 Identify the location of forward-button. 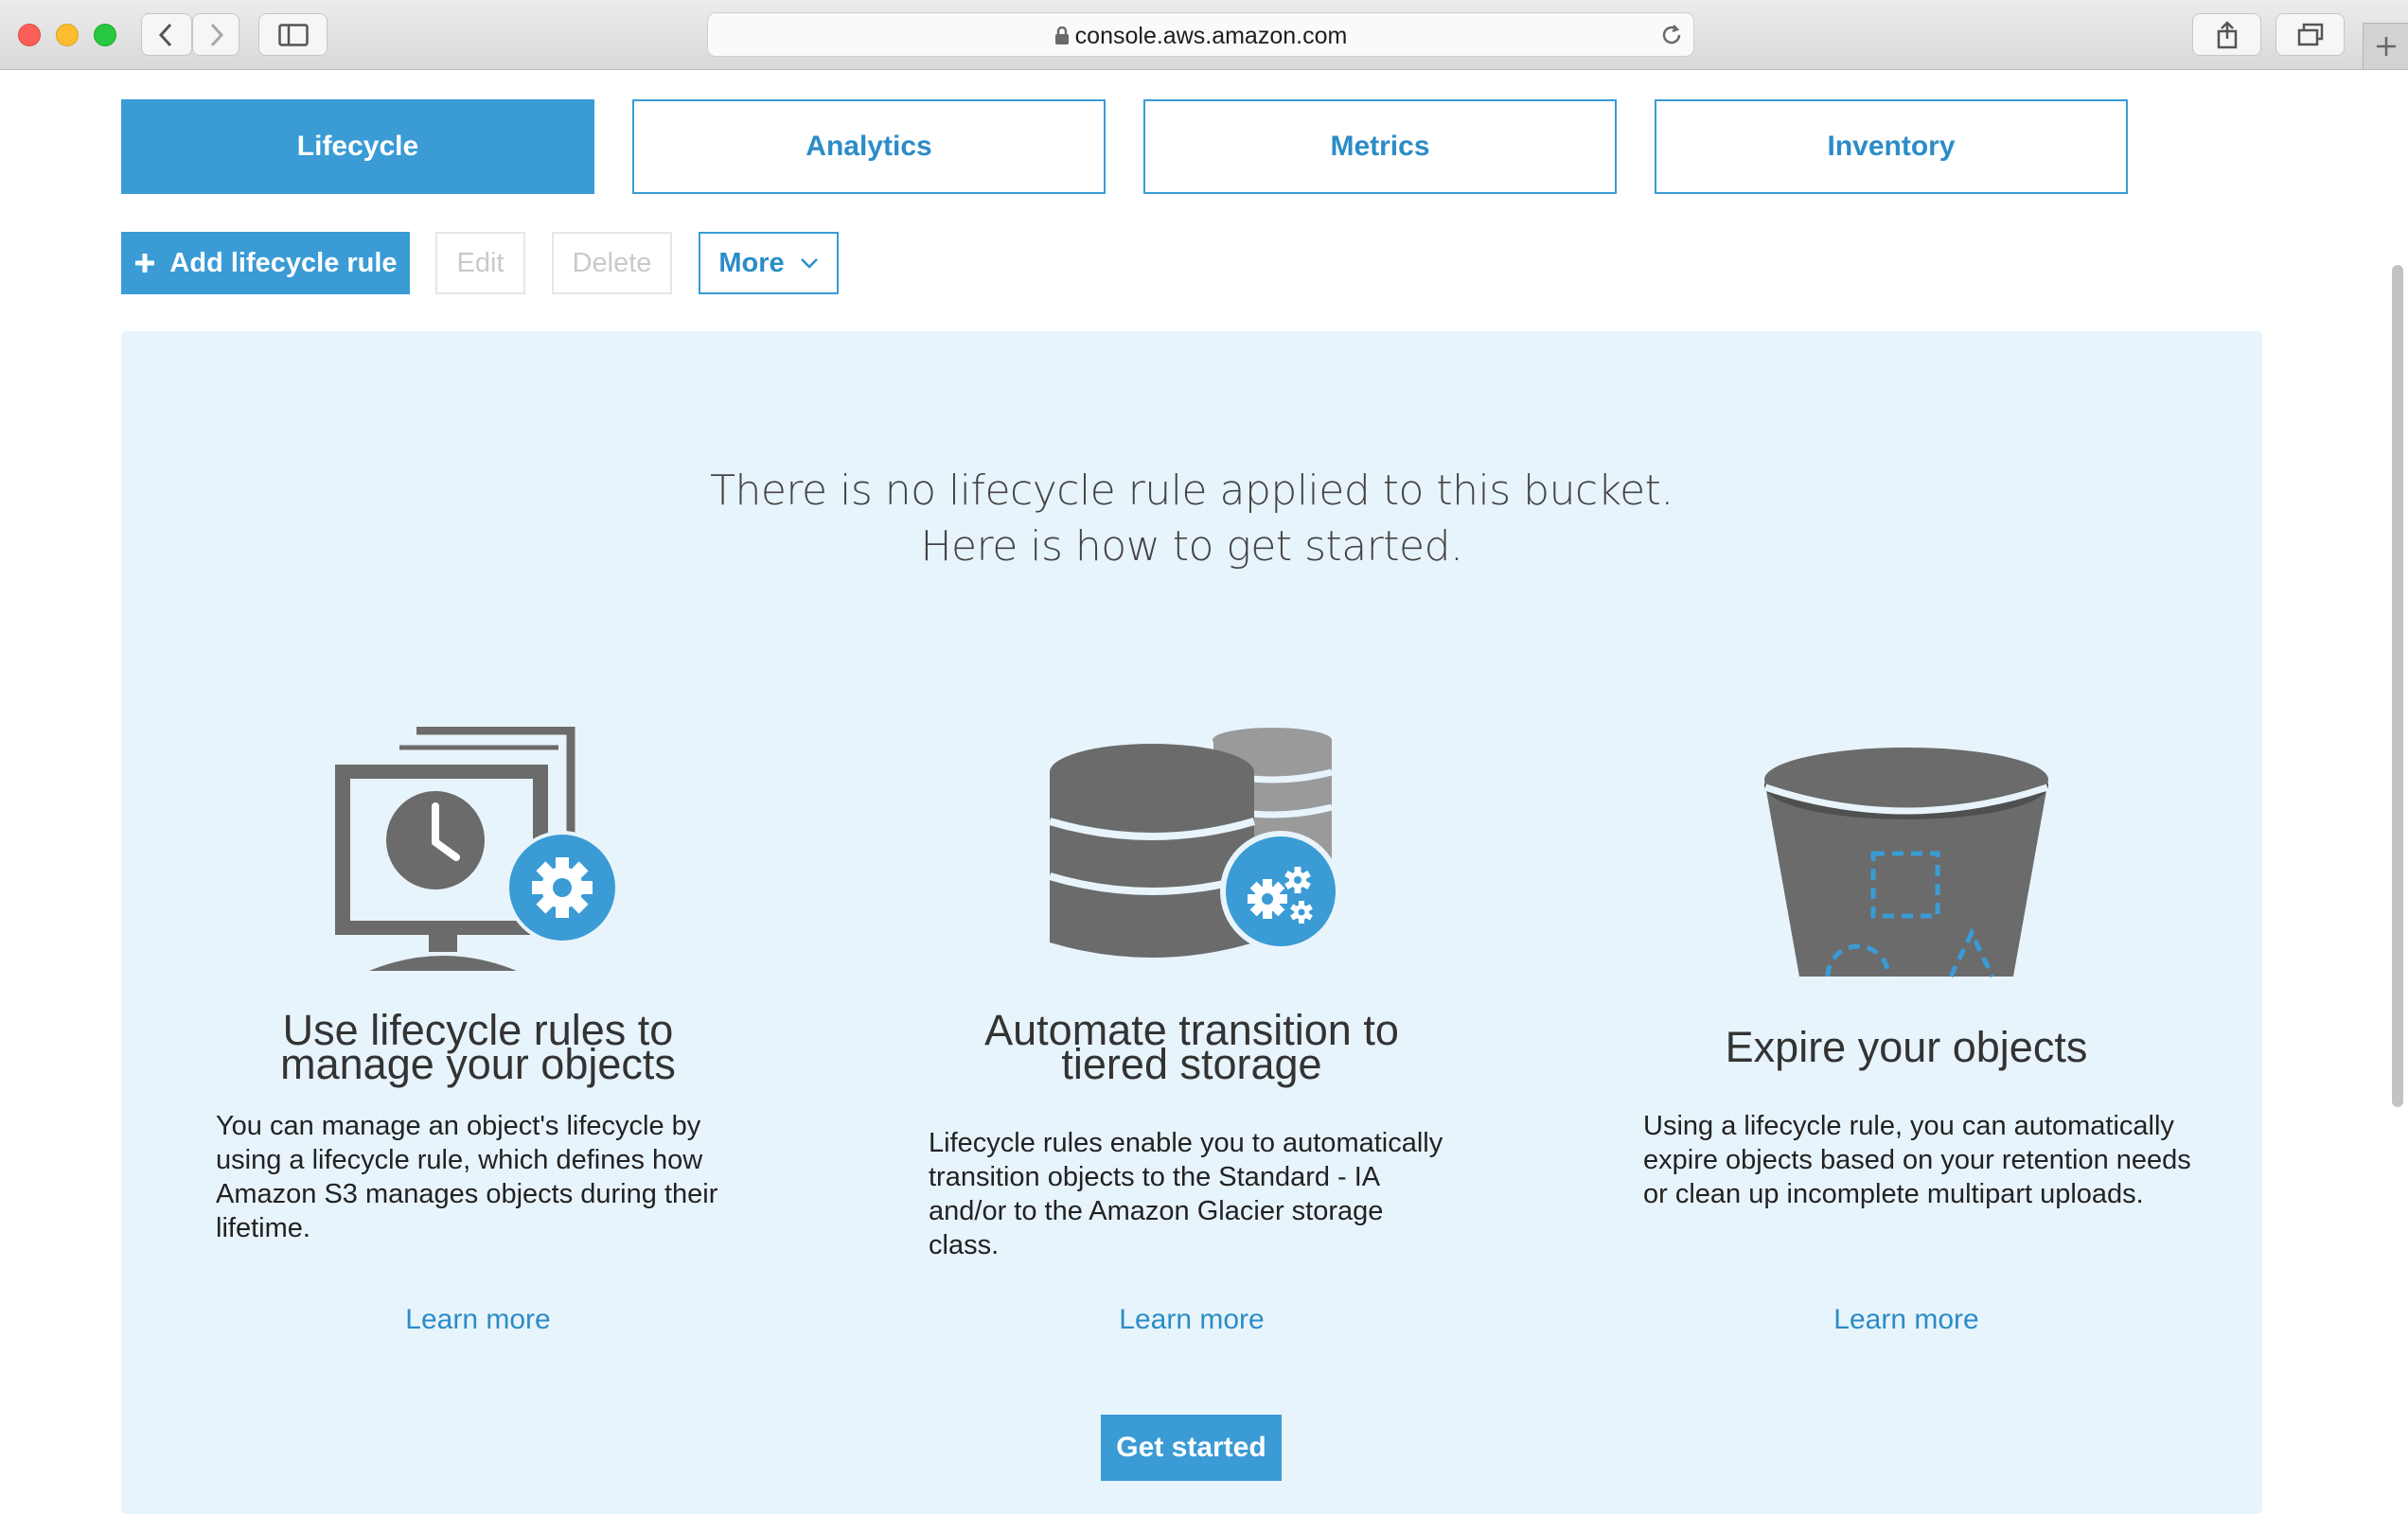
(216, 35).